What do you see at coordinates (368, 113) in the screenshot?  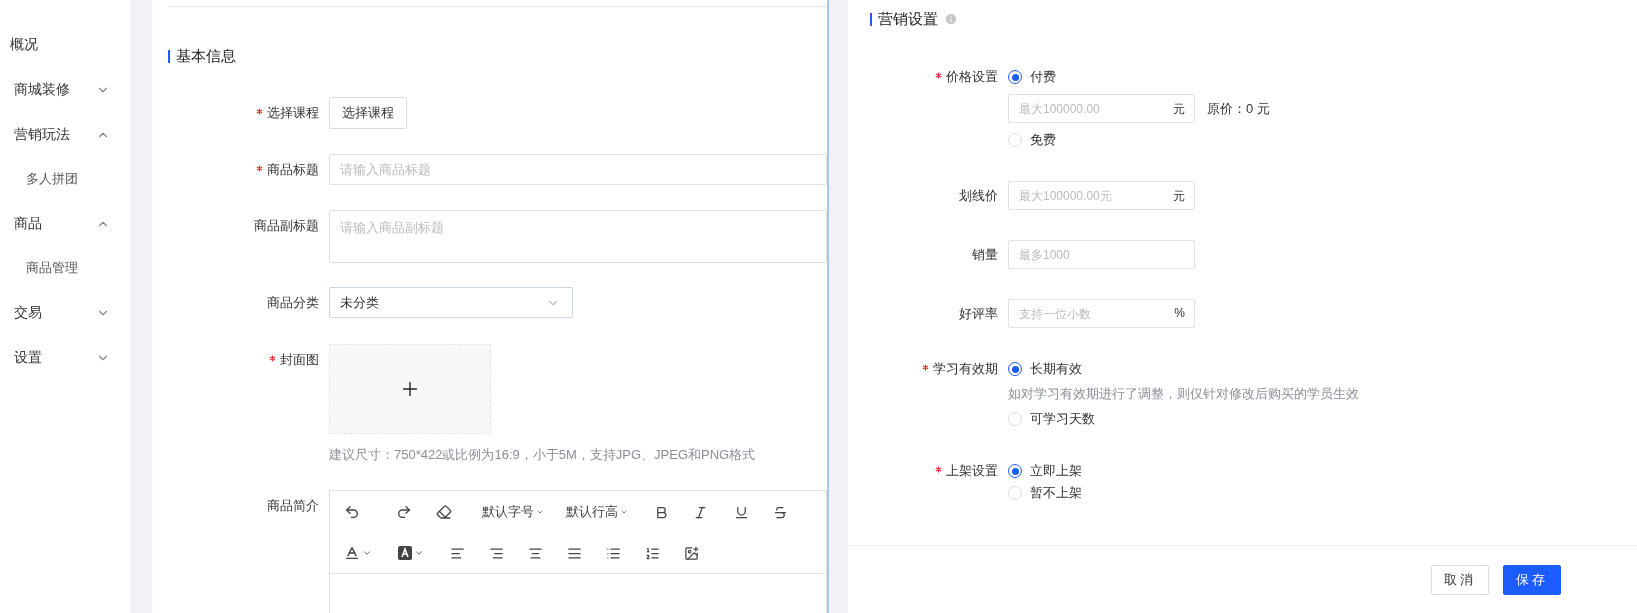 I see `select-course-button: 选择课程` at bounding box center [368, 113].